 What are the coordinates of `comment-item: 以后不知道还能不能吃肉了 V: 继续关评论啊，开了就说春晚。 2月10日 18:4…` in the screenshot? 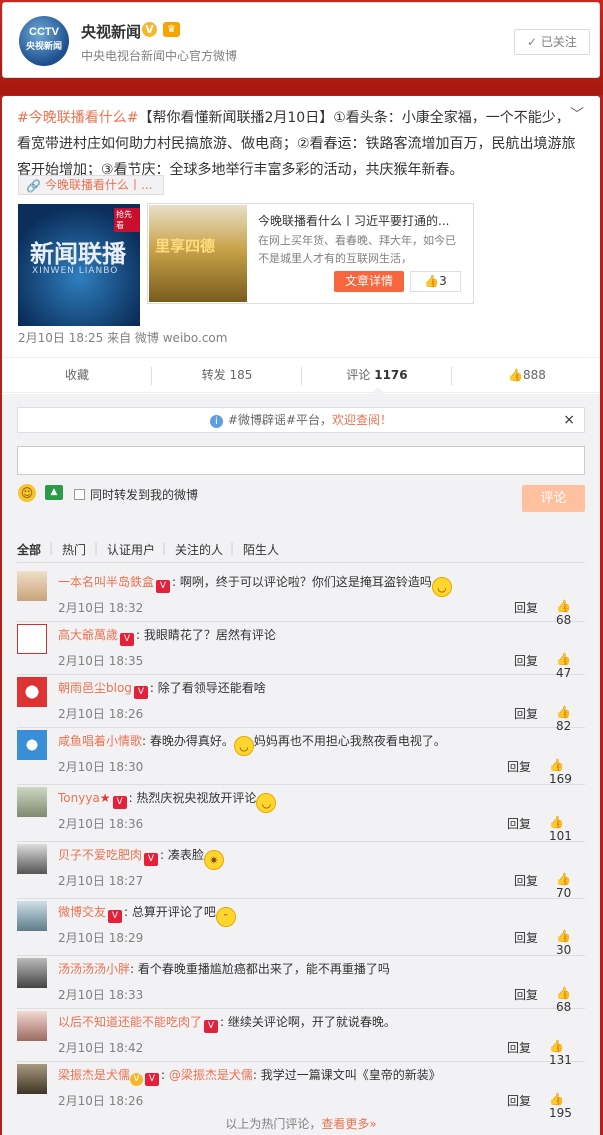 It's located at (301, 1038).